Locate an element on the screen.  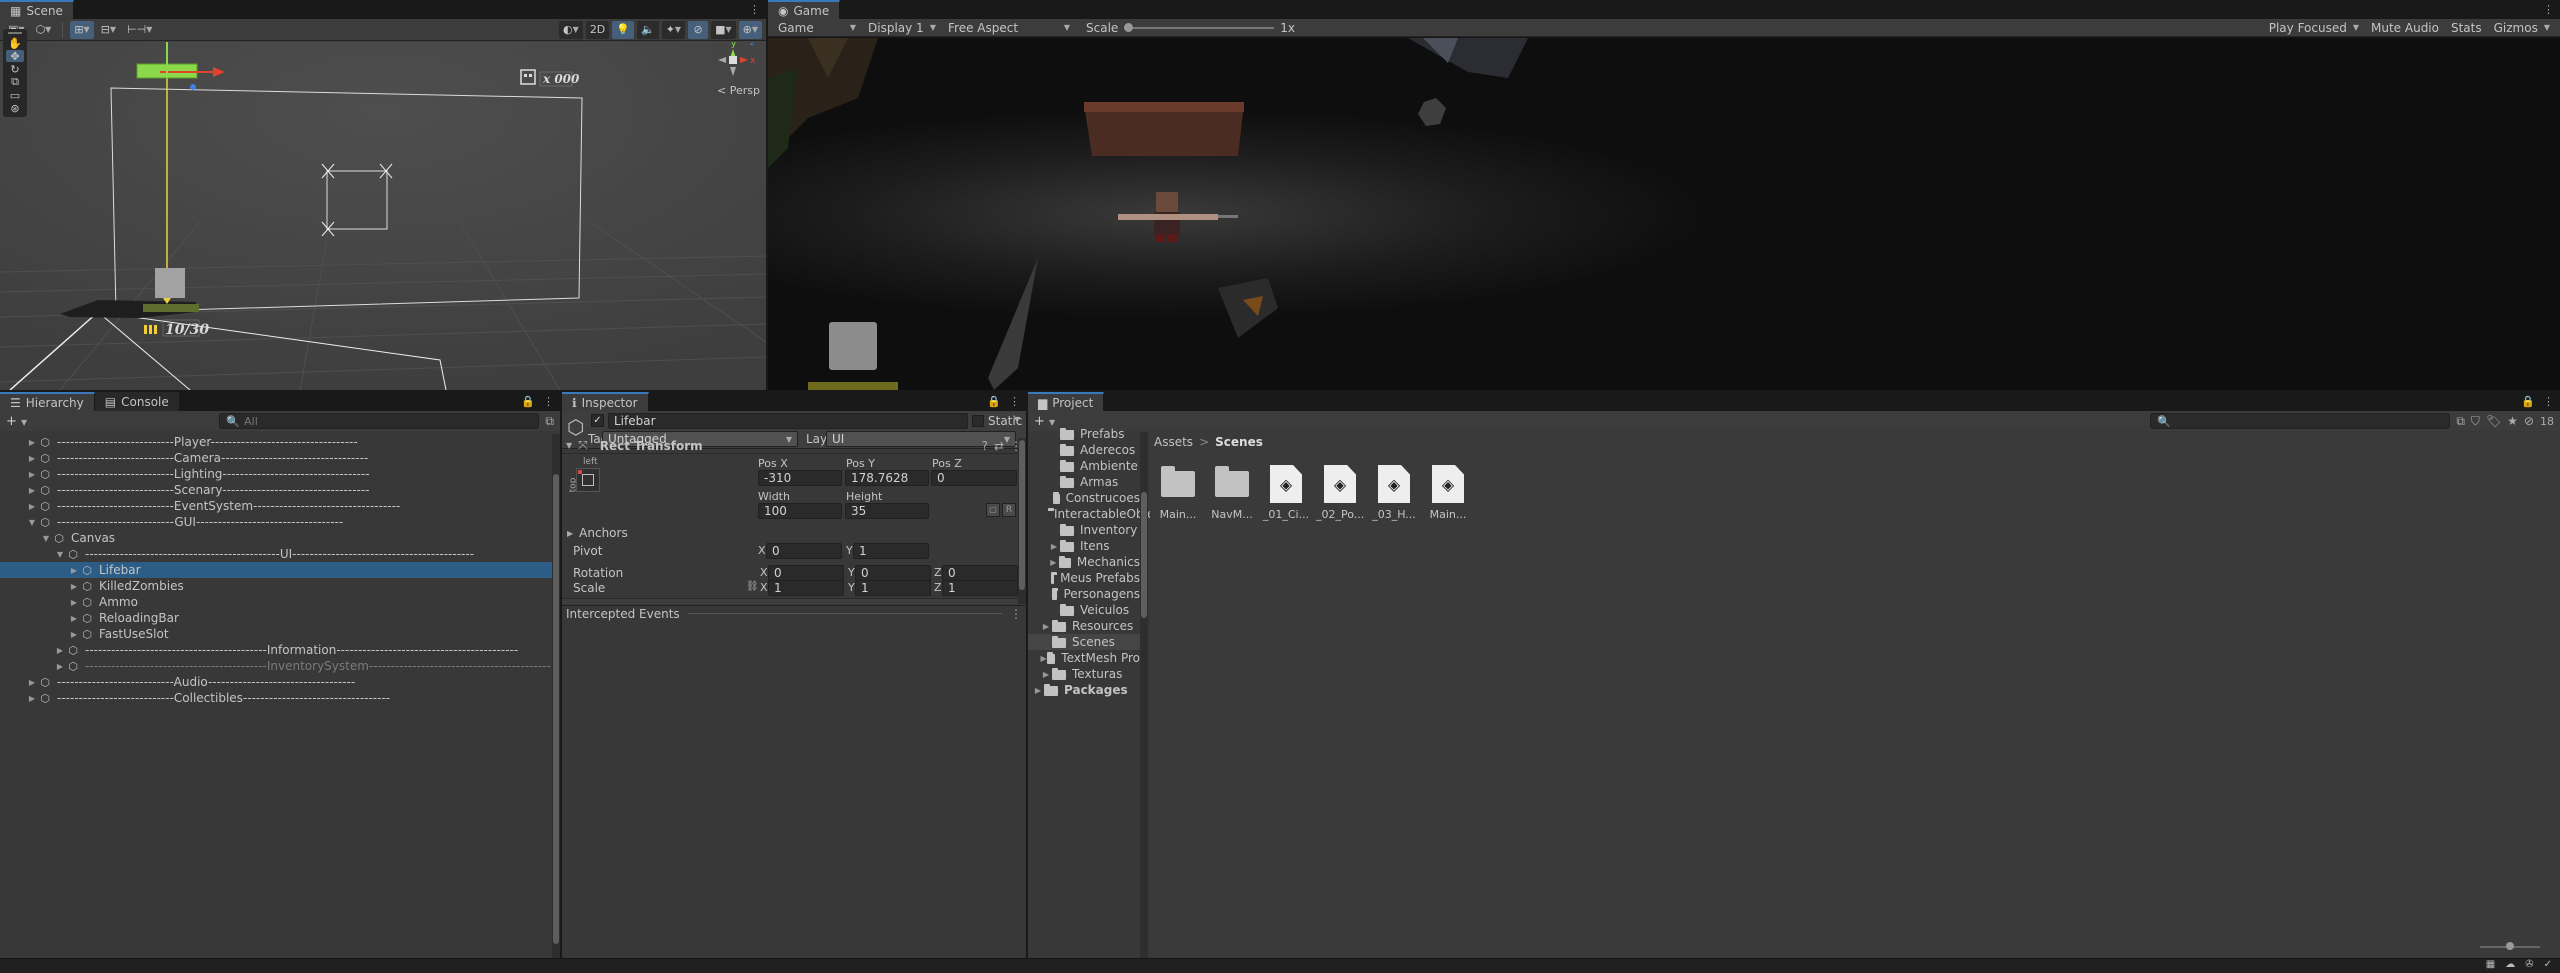
move-tool-icon: ✥ is located at coordinates (15, 56).